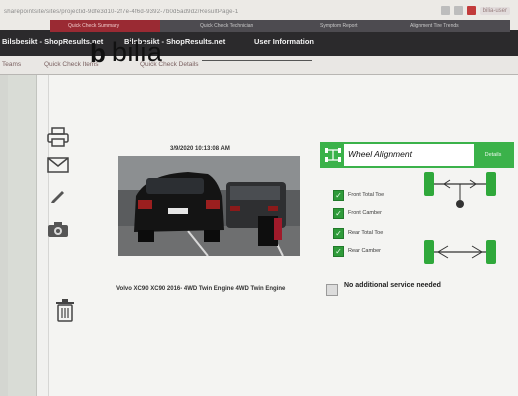 The image size is (518, 396). I want to click on rear-axle-diagram, so click(460, 255).